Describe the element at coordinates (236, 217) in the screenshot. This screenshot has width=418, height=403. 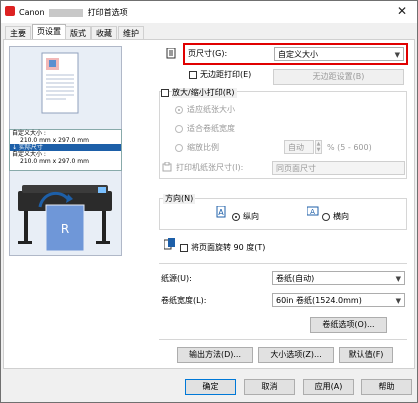
I see `portrait-radio` at that location.